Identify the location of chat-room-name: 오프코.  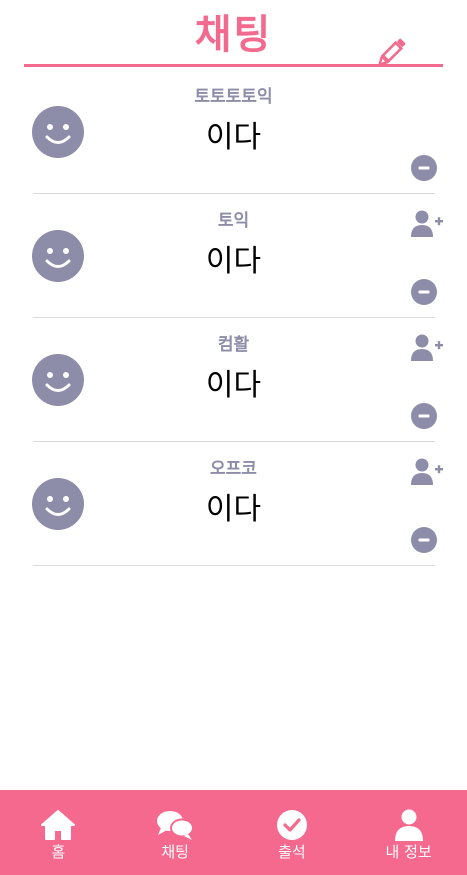
(233, 469).